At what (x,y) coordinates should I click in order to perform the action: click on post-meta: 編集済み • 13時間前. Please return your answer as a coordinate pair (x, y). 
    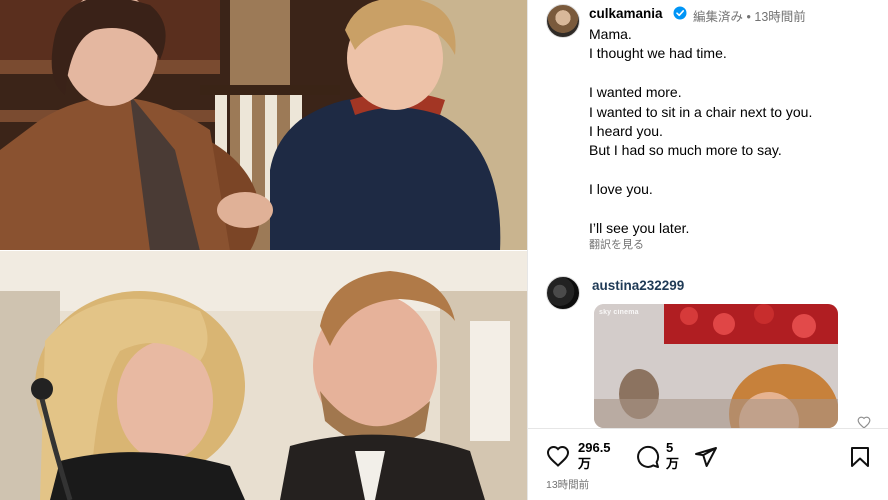
    Looking at the image, I should click on (749, 15).